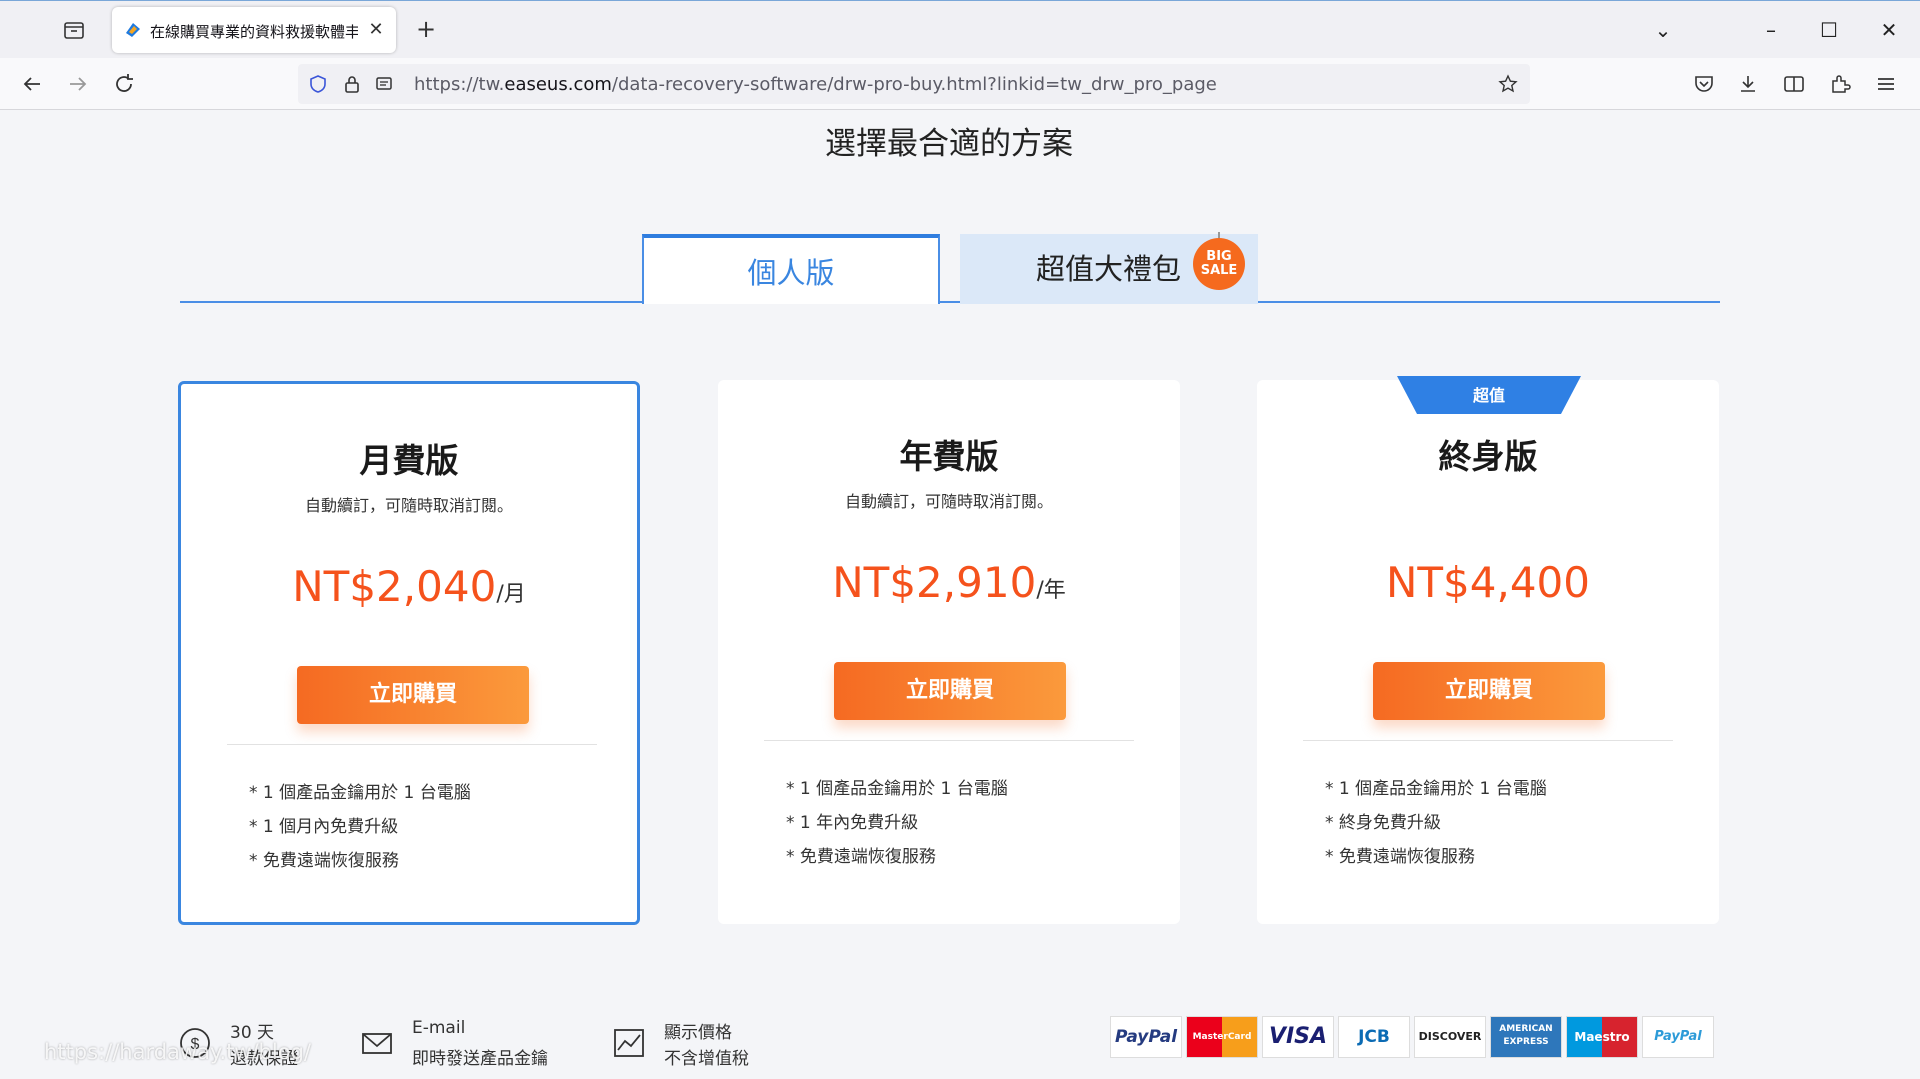  What do you see at coordinates (1489, 395) in the screenshot?
I see `best-value-ribbon: 超值` at bounding box center [1489, 395].